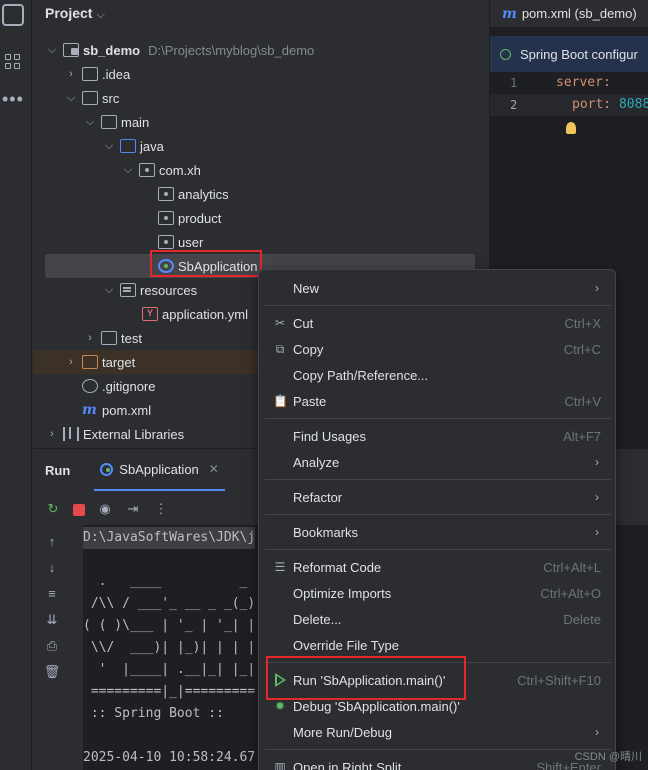 This screenshot has height=770, width=648. Describe the element at coordinates (280, 765) in the screenshot. I see `split-icon: ▥` at that location.